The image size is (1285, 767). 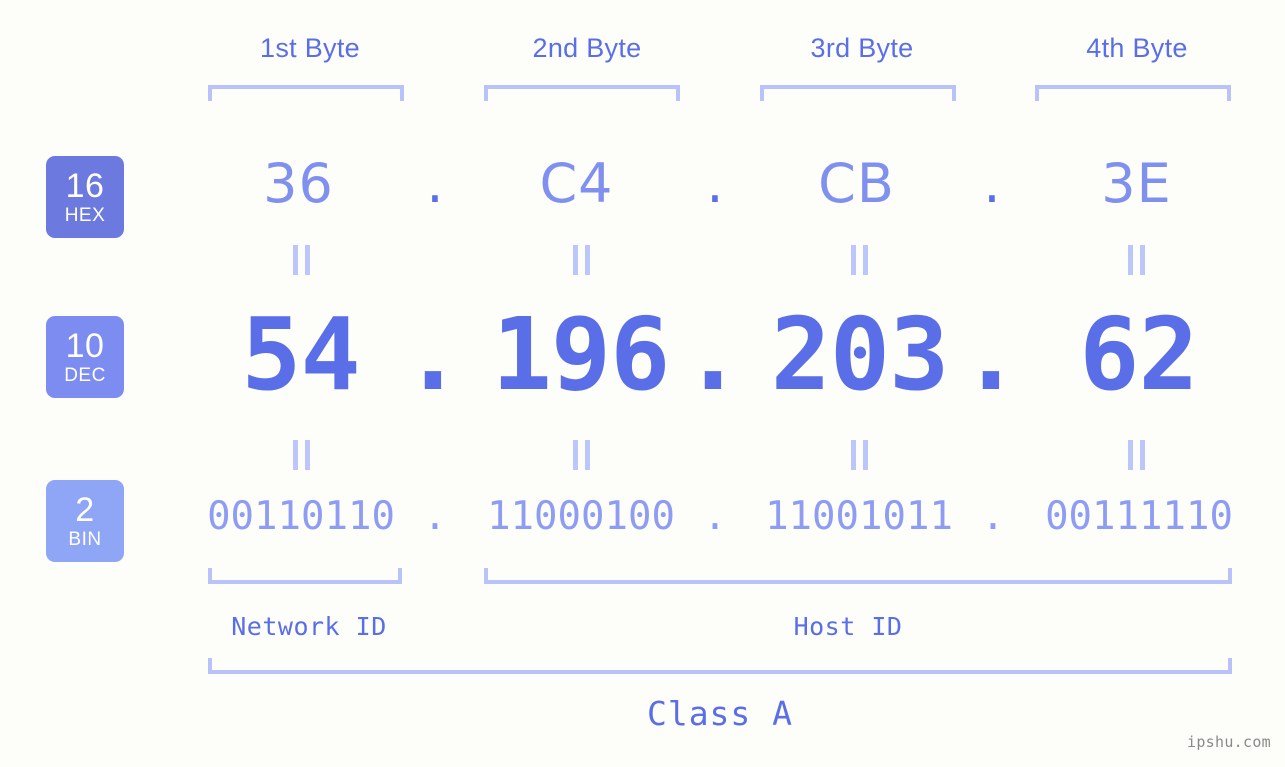 What do you see at coordinates (858, 576) in the screenshot?
I see `host-id-bracket` at bounding box center [858, 576].